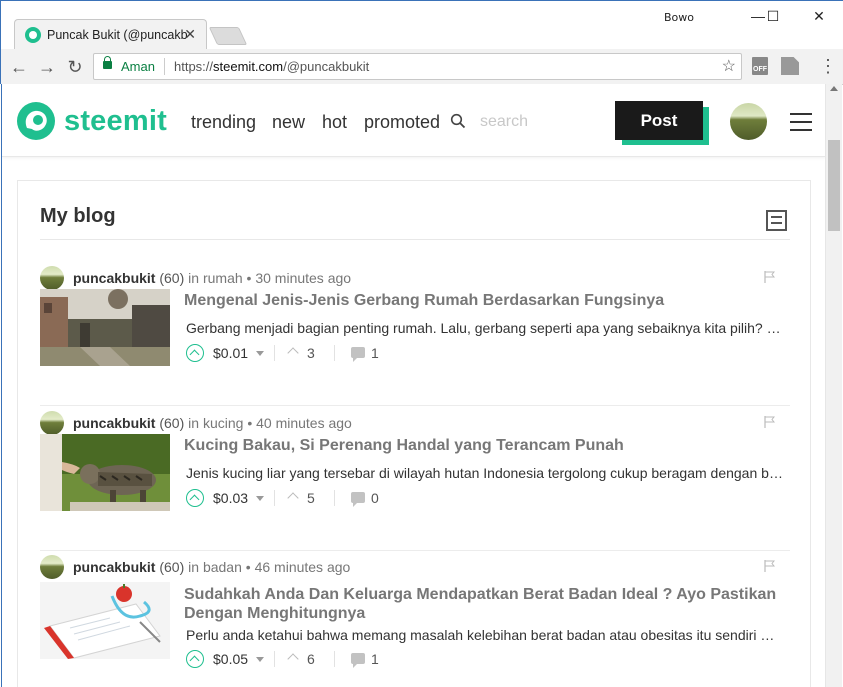 The image size is (843, 687). I want to click on nav-promoted: promoted, so click(402, 122).